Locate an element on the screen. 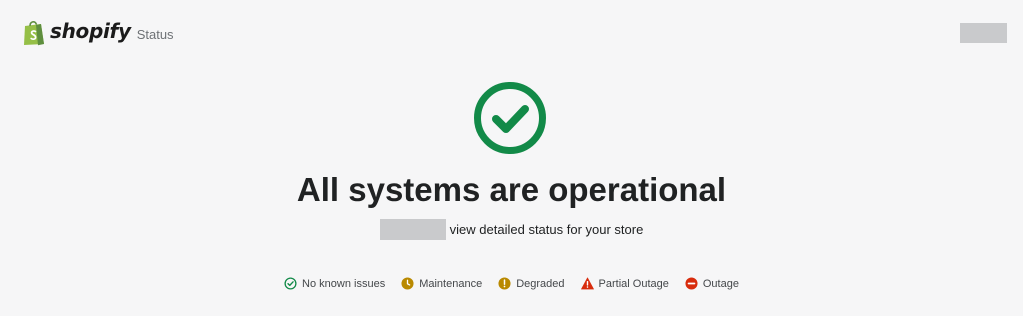  legend-item-outage: Outage is located at coordinates (712, 283).